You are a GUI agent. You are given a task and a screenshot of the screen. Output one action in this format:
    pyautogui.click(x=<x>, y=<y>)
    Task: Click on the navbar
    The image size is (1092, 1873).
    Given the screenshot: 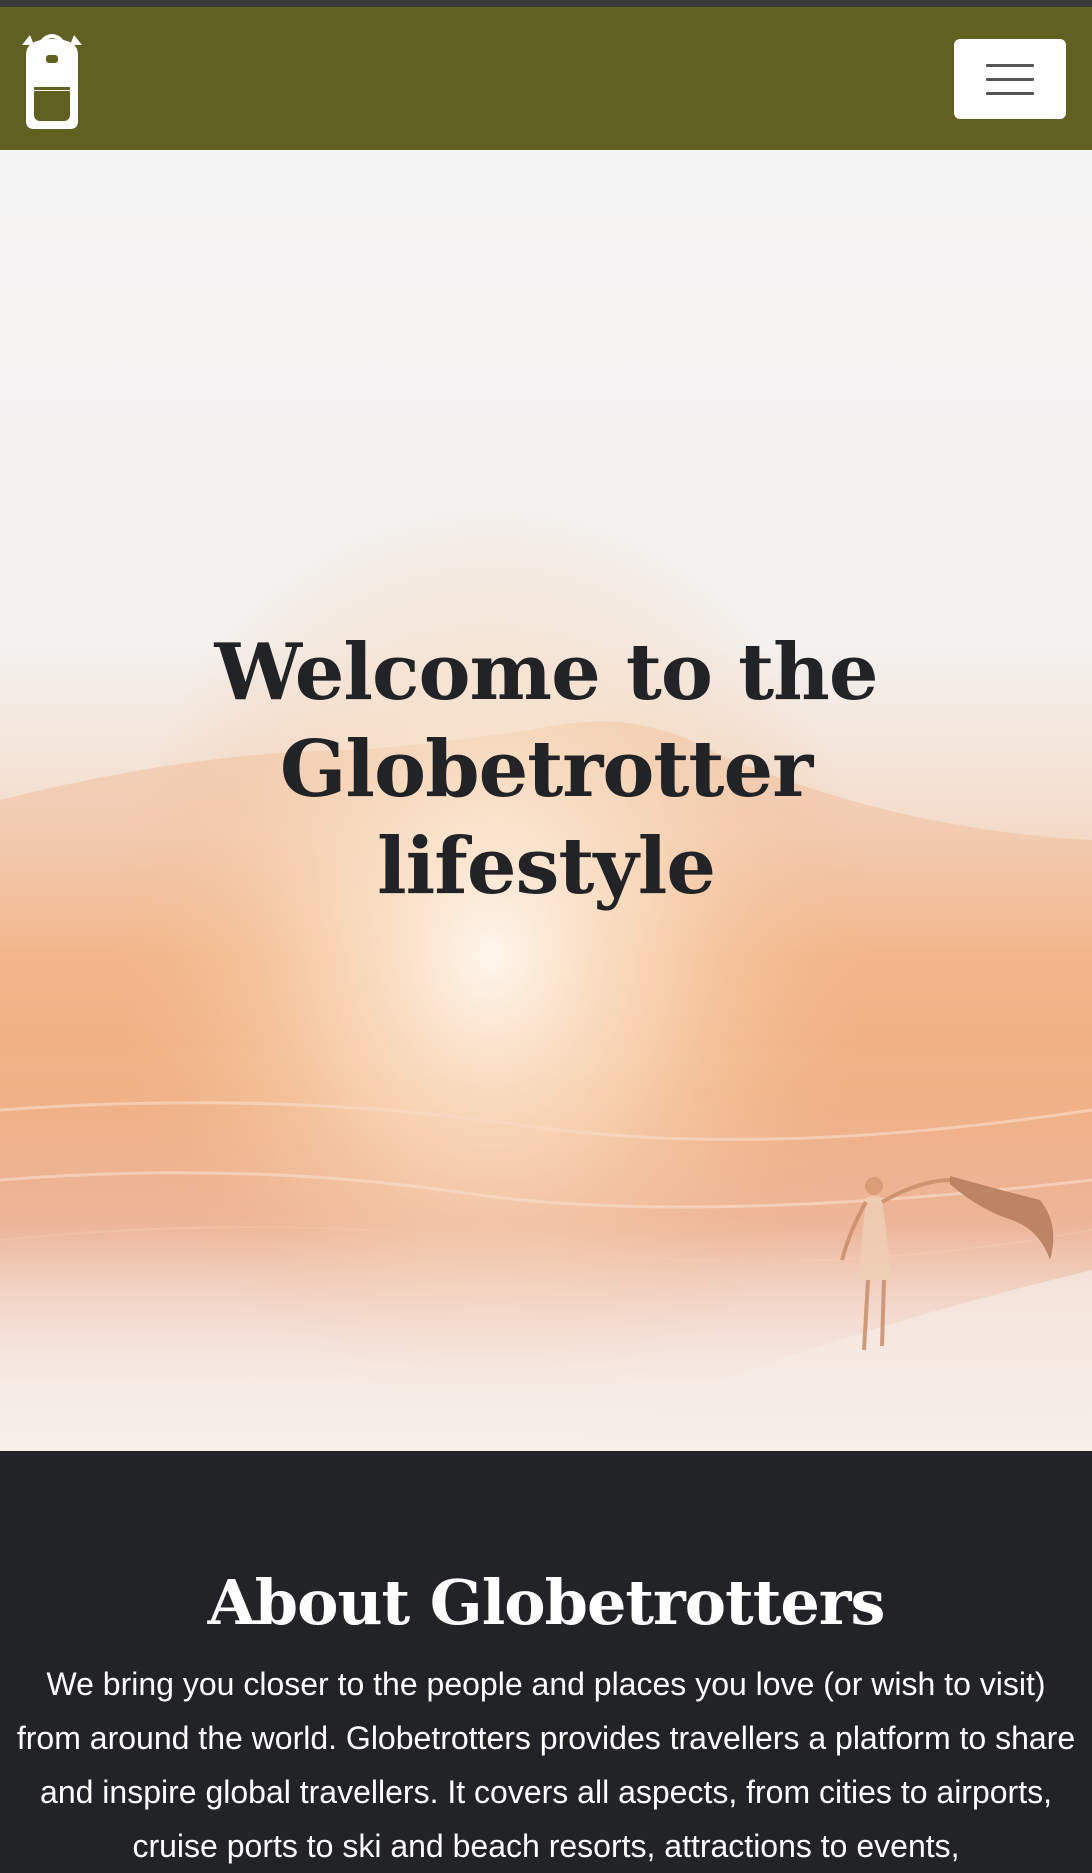 What is the action you would take?
    pyautogui.click(x=546, y=78)
    